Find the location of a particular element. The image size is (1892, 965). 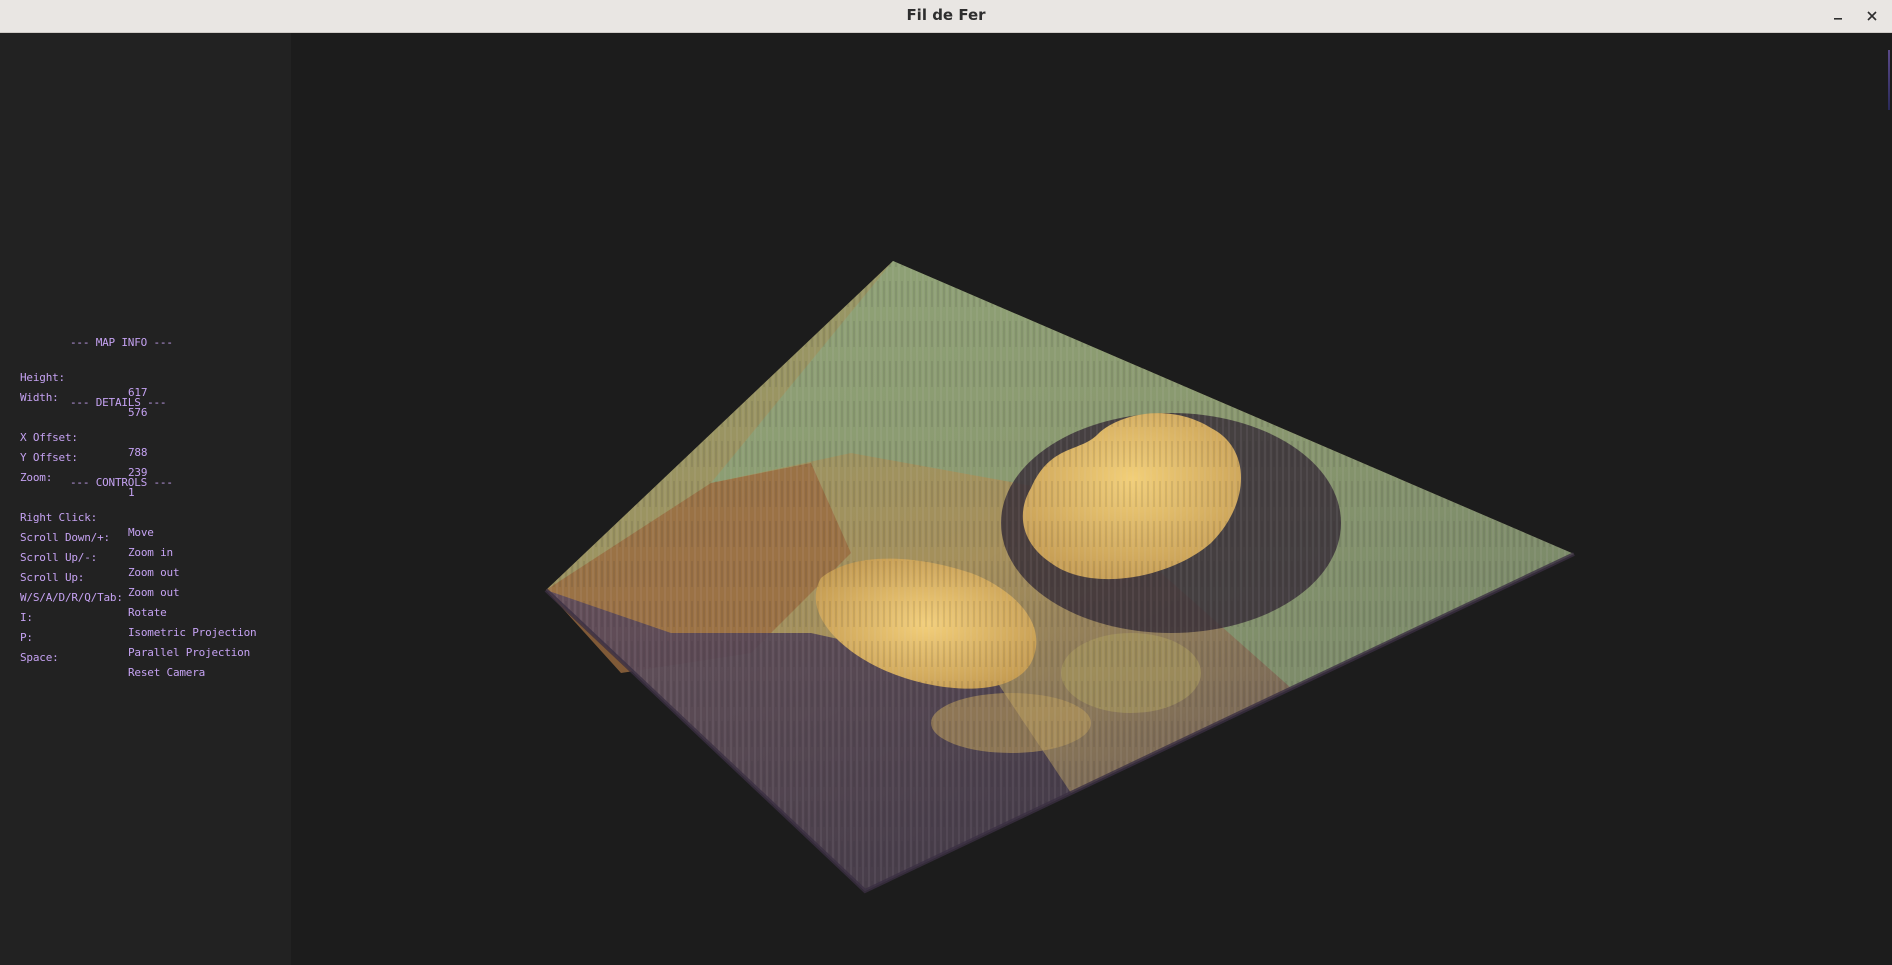

close-button is located at coordinates (1872, 16).